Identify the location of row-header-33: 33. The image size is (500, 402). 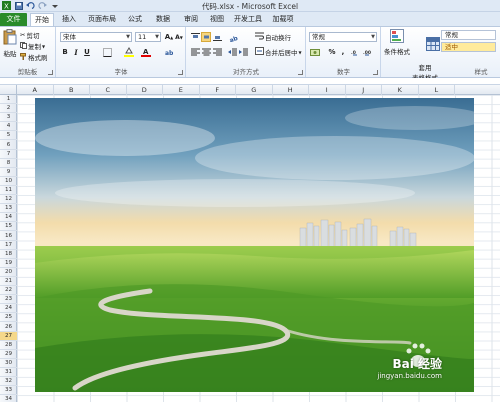
(8, 391).